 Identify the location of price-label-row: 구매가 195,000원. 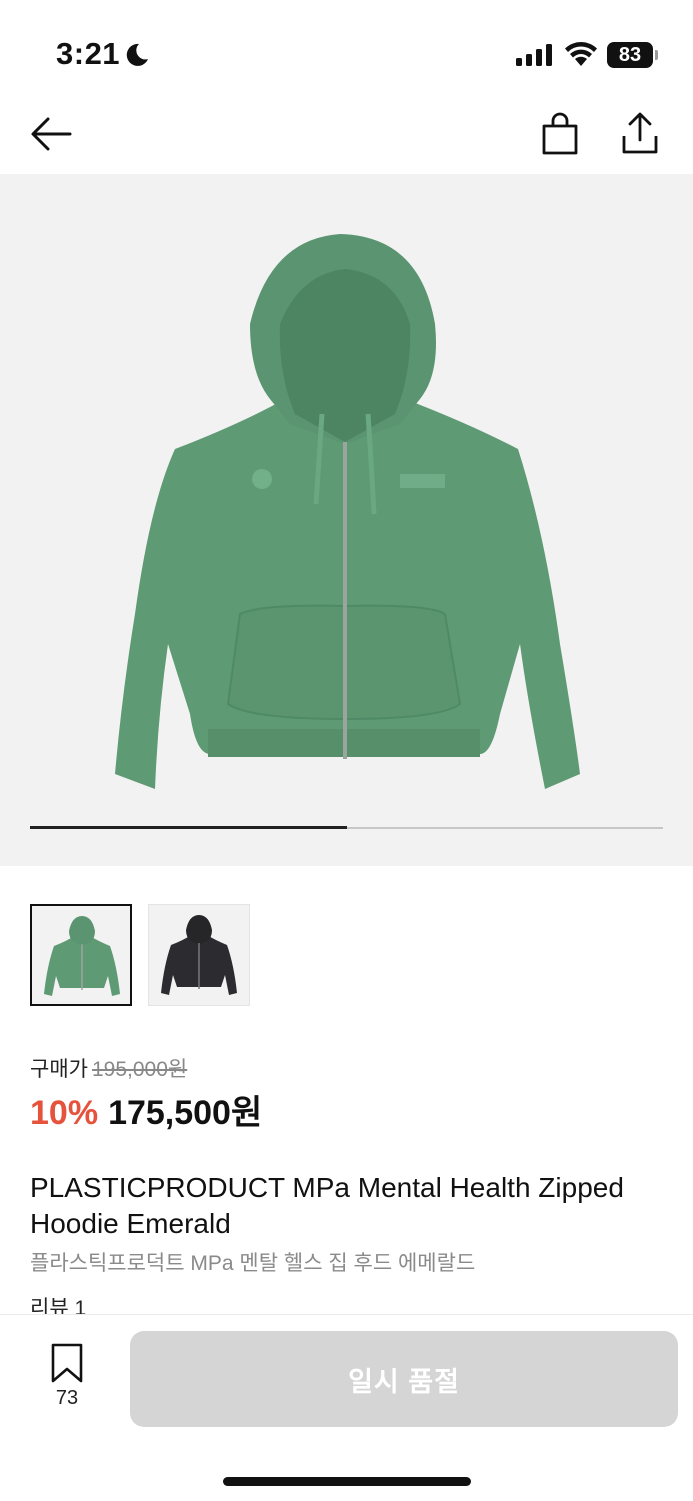
(108, 1068).